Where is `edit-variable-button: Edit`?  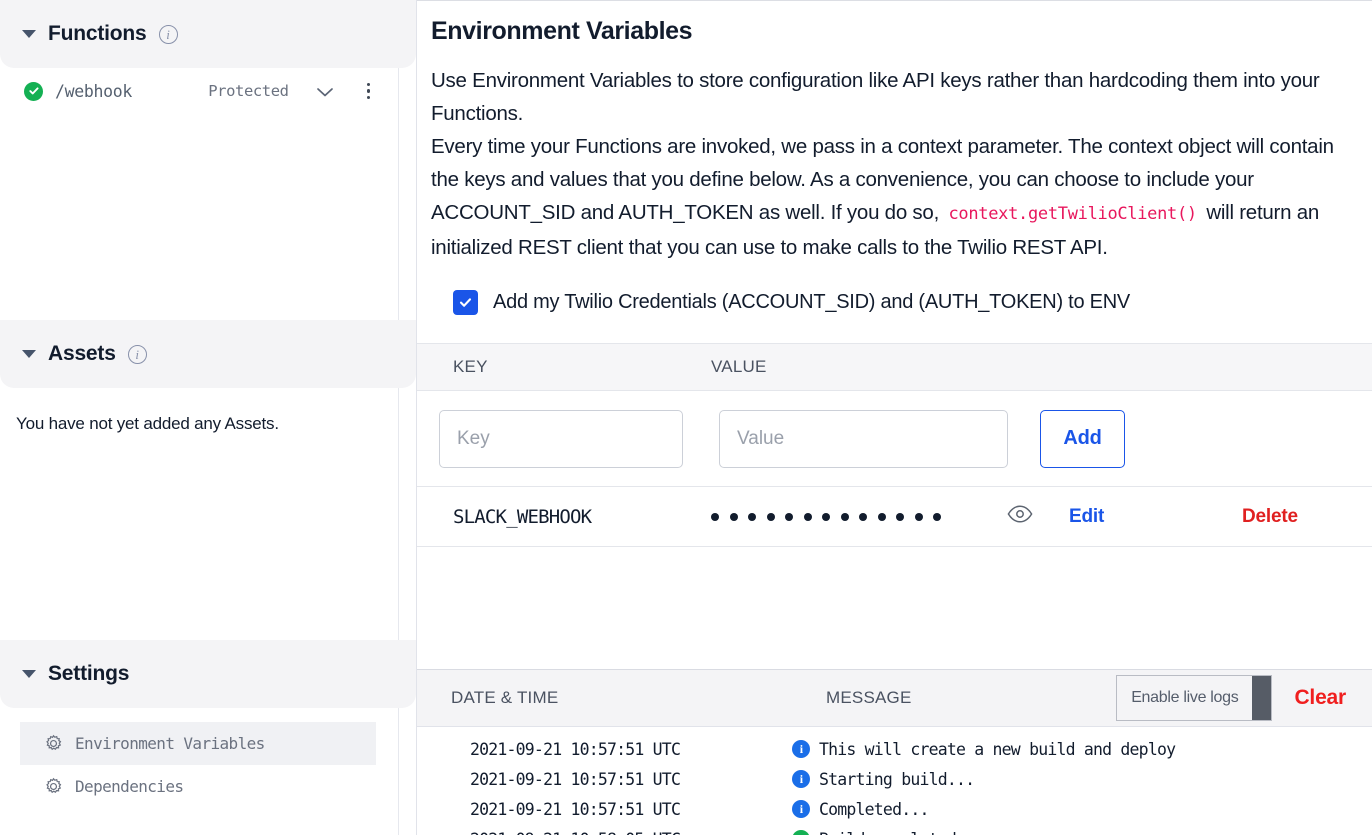 edit-variable-button: Edit is located at coordinates (1086, 516).